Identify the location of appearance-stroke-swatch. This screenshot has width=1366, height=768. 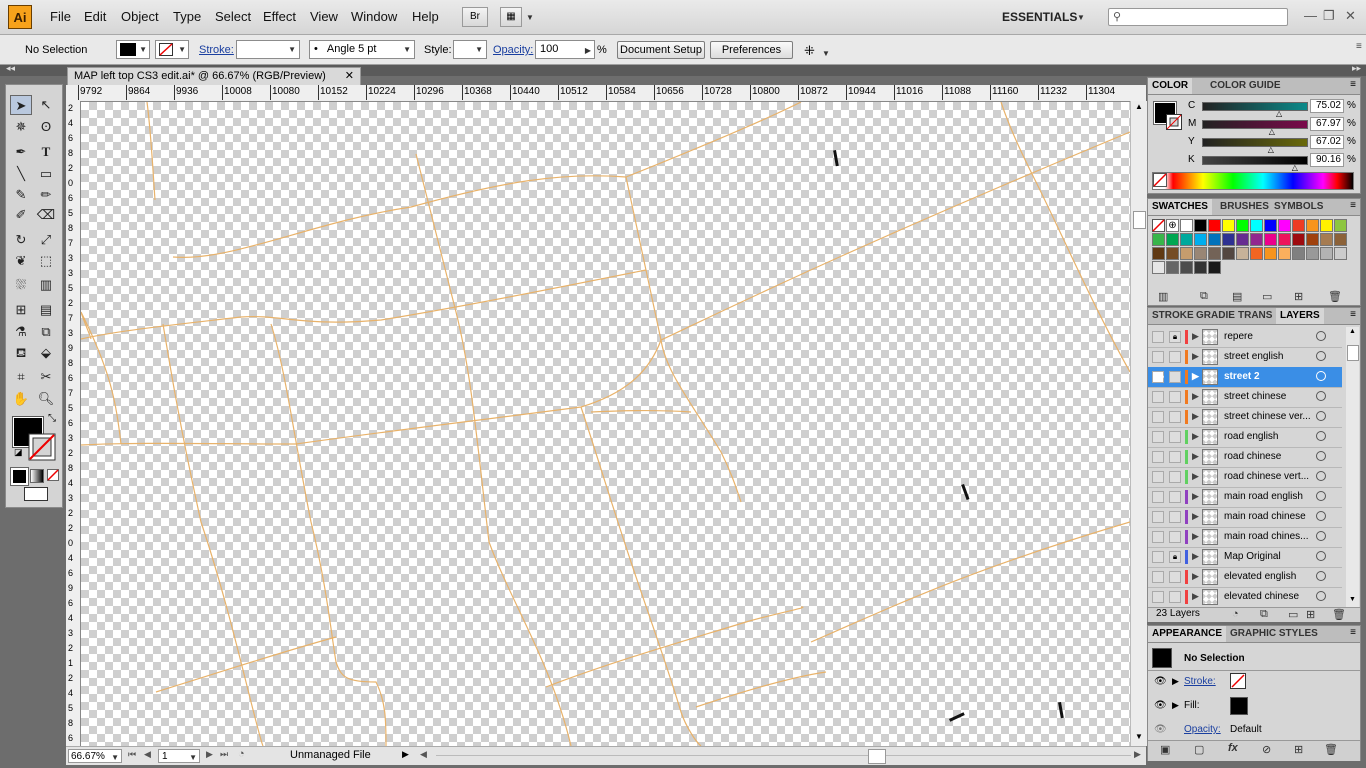
(1238, 681).